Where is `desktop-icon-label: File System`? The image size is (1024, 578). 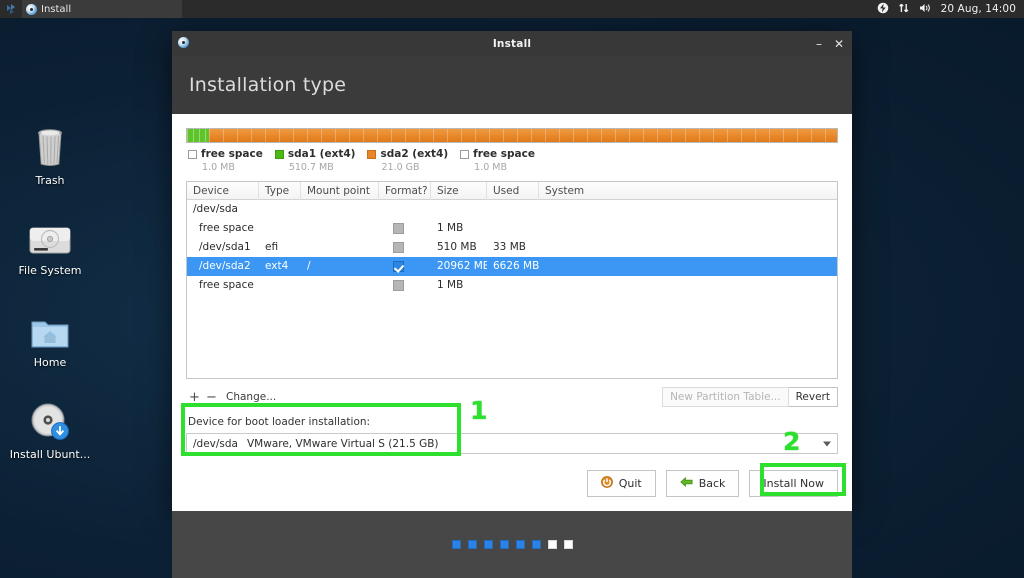 desktop-icon-label: File System is located at coordinates (50, 270).